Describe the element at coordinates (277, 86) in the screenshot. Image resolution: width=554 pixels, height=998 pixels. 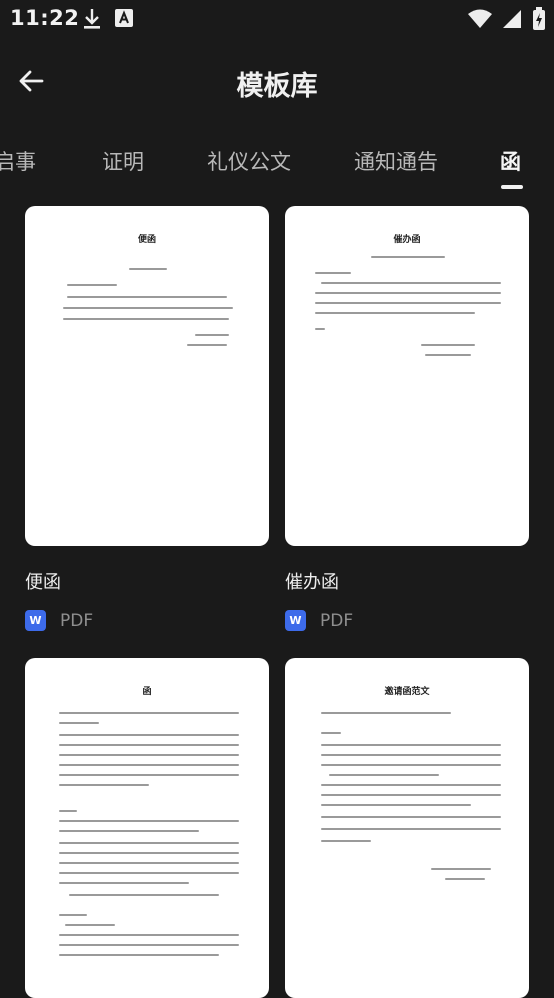
I see `page-title: 模板库` at that location.